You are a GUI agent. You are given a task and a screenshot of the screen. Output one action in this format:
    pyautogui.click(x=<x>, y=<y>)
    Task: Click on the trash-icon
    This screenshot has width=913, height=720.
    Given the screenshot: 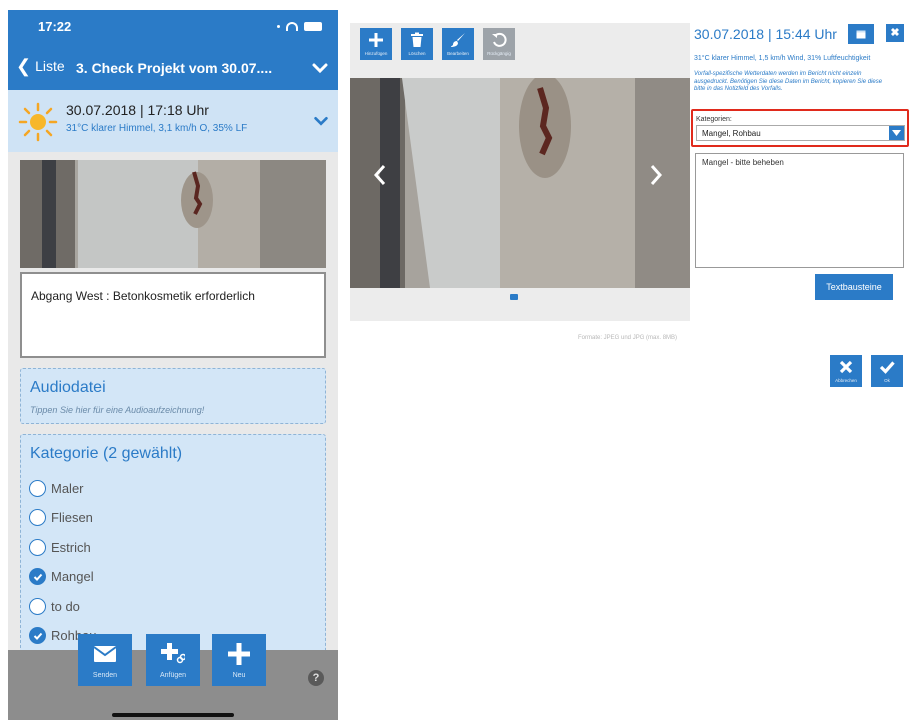 What is the action you would take?
    pyautogui.click(x=417, y=39)
    